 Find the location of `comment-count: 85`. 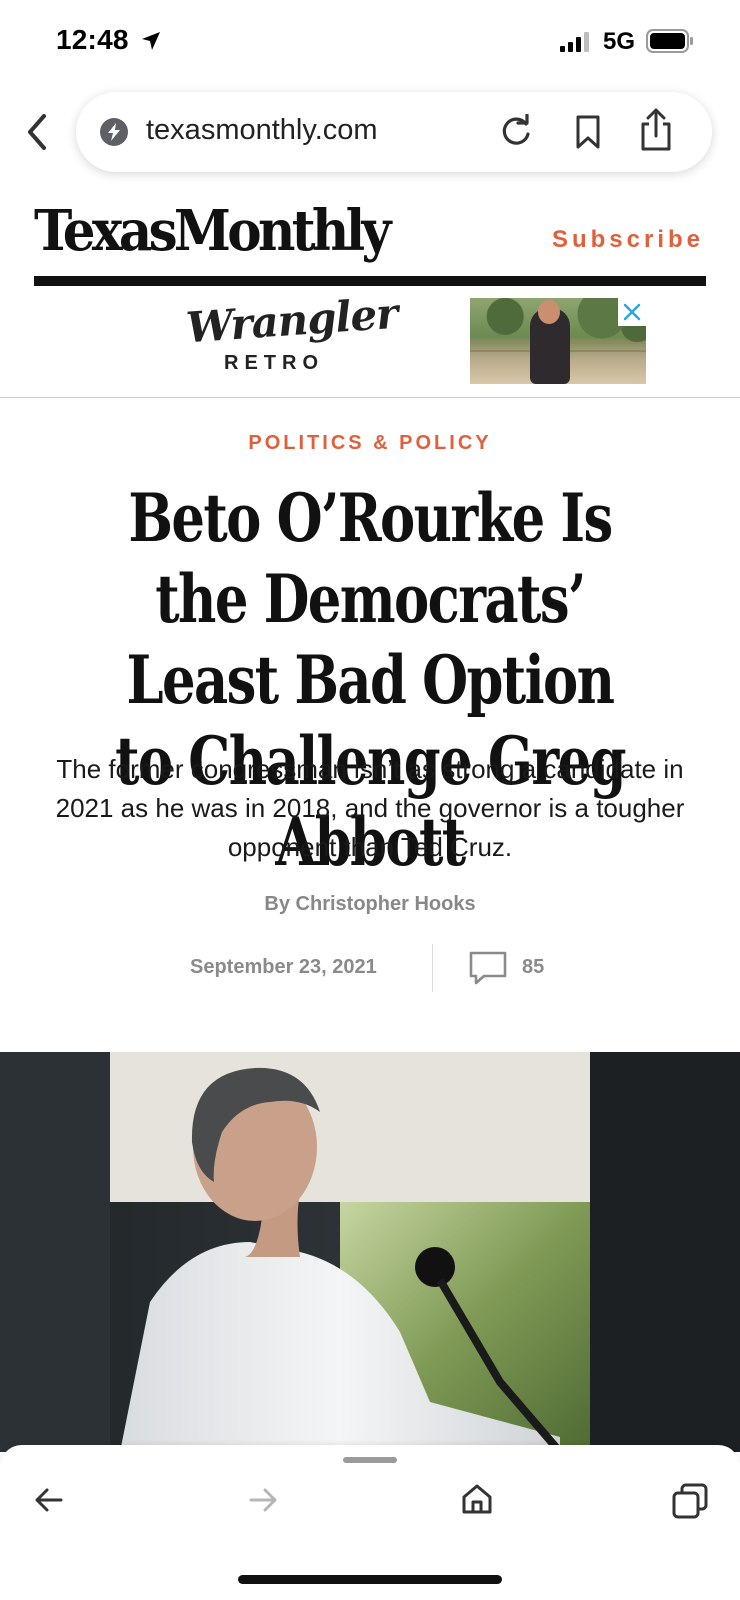

comment-count: 85 is located at coordinates (533, 967).